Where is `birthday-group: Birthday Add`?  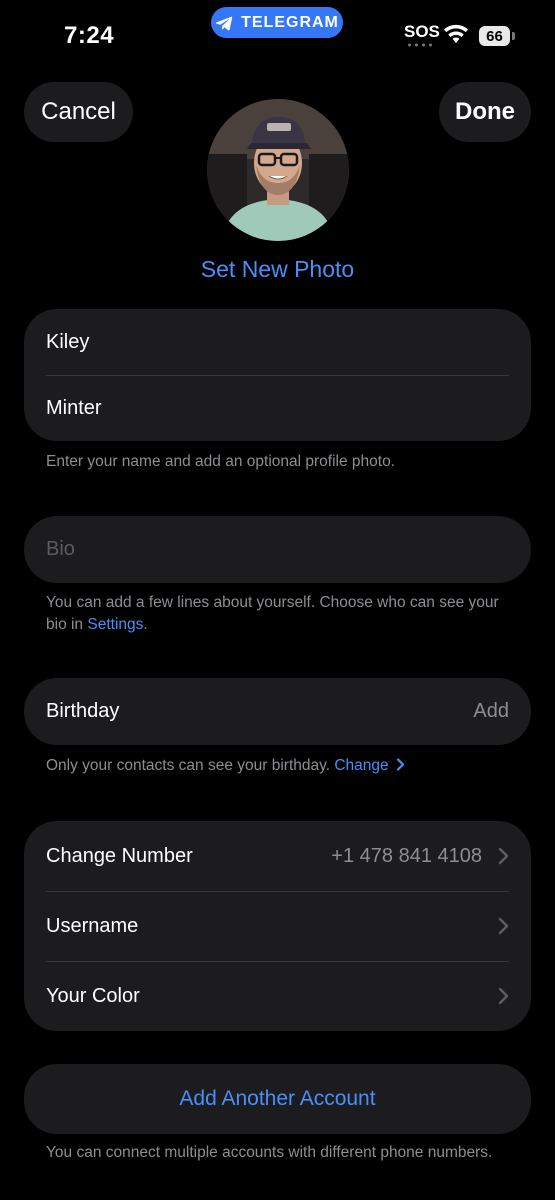
birthday-group: Birthday Add is located at coordinates (277, 711).